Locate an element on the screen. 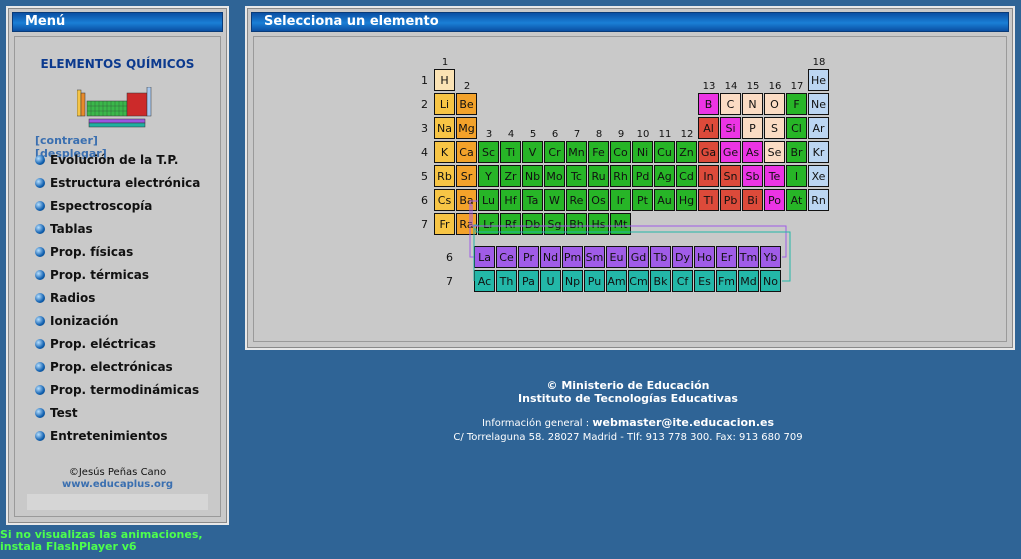 Image resolution: width=1021 pixels, height=559 pixels. element-c: C is located at coordinates (730, 104).